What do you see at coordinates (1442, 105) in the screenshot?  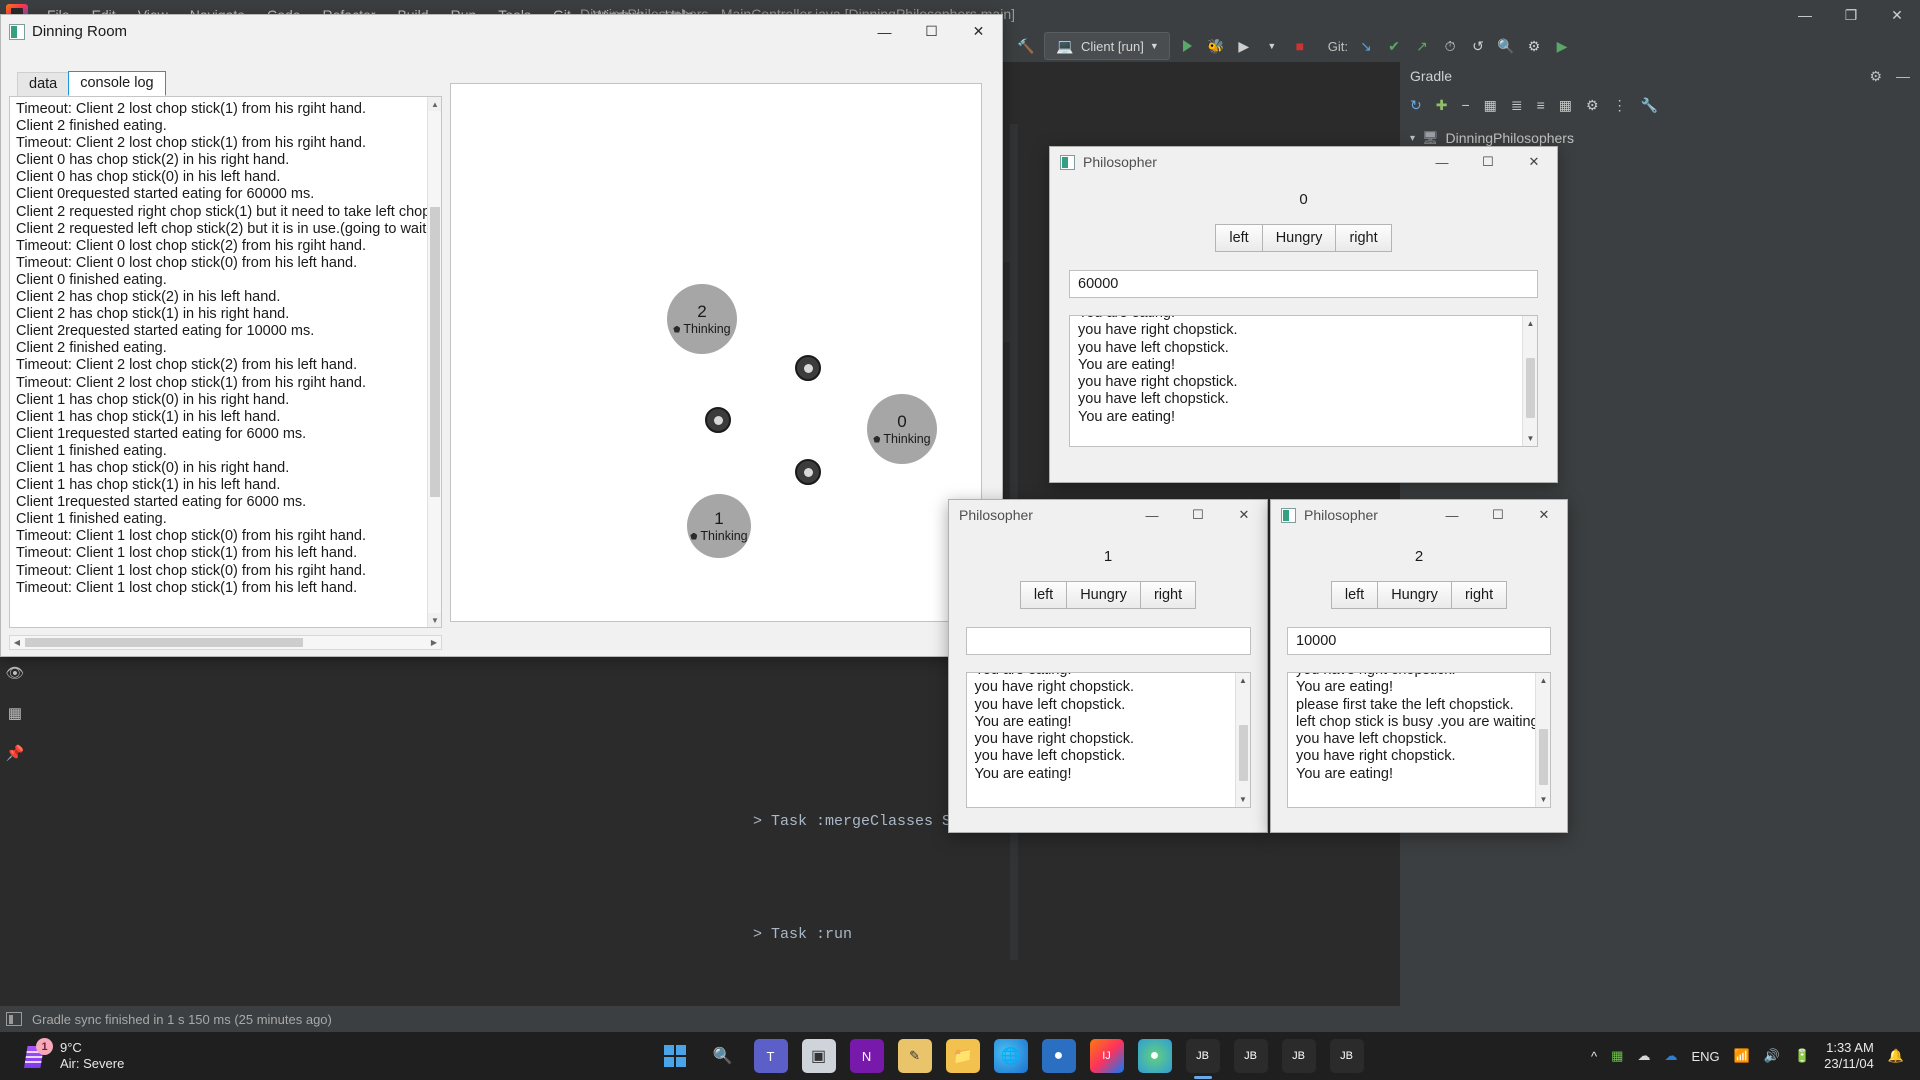 I see `add-icon: ✚` at bounding box center [1442, 105].